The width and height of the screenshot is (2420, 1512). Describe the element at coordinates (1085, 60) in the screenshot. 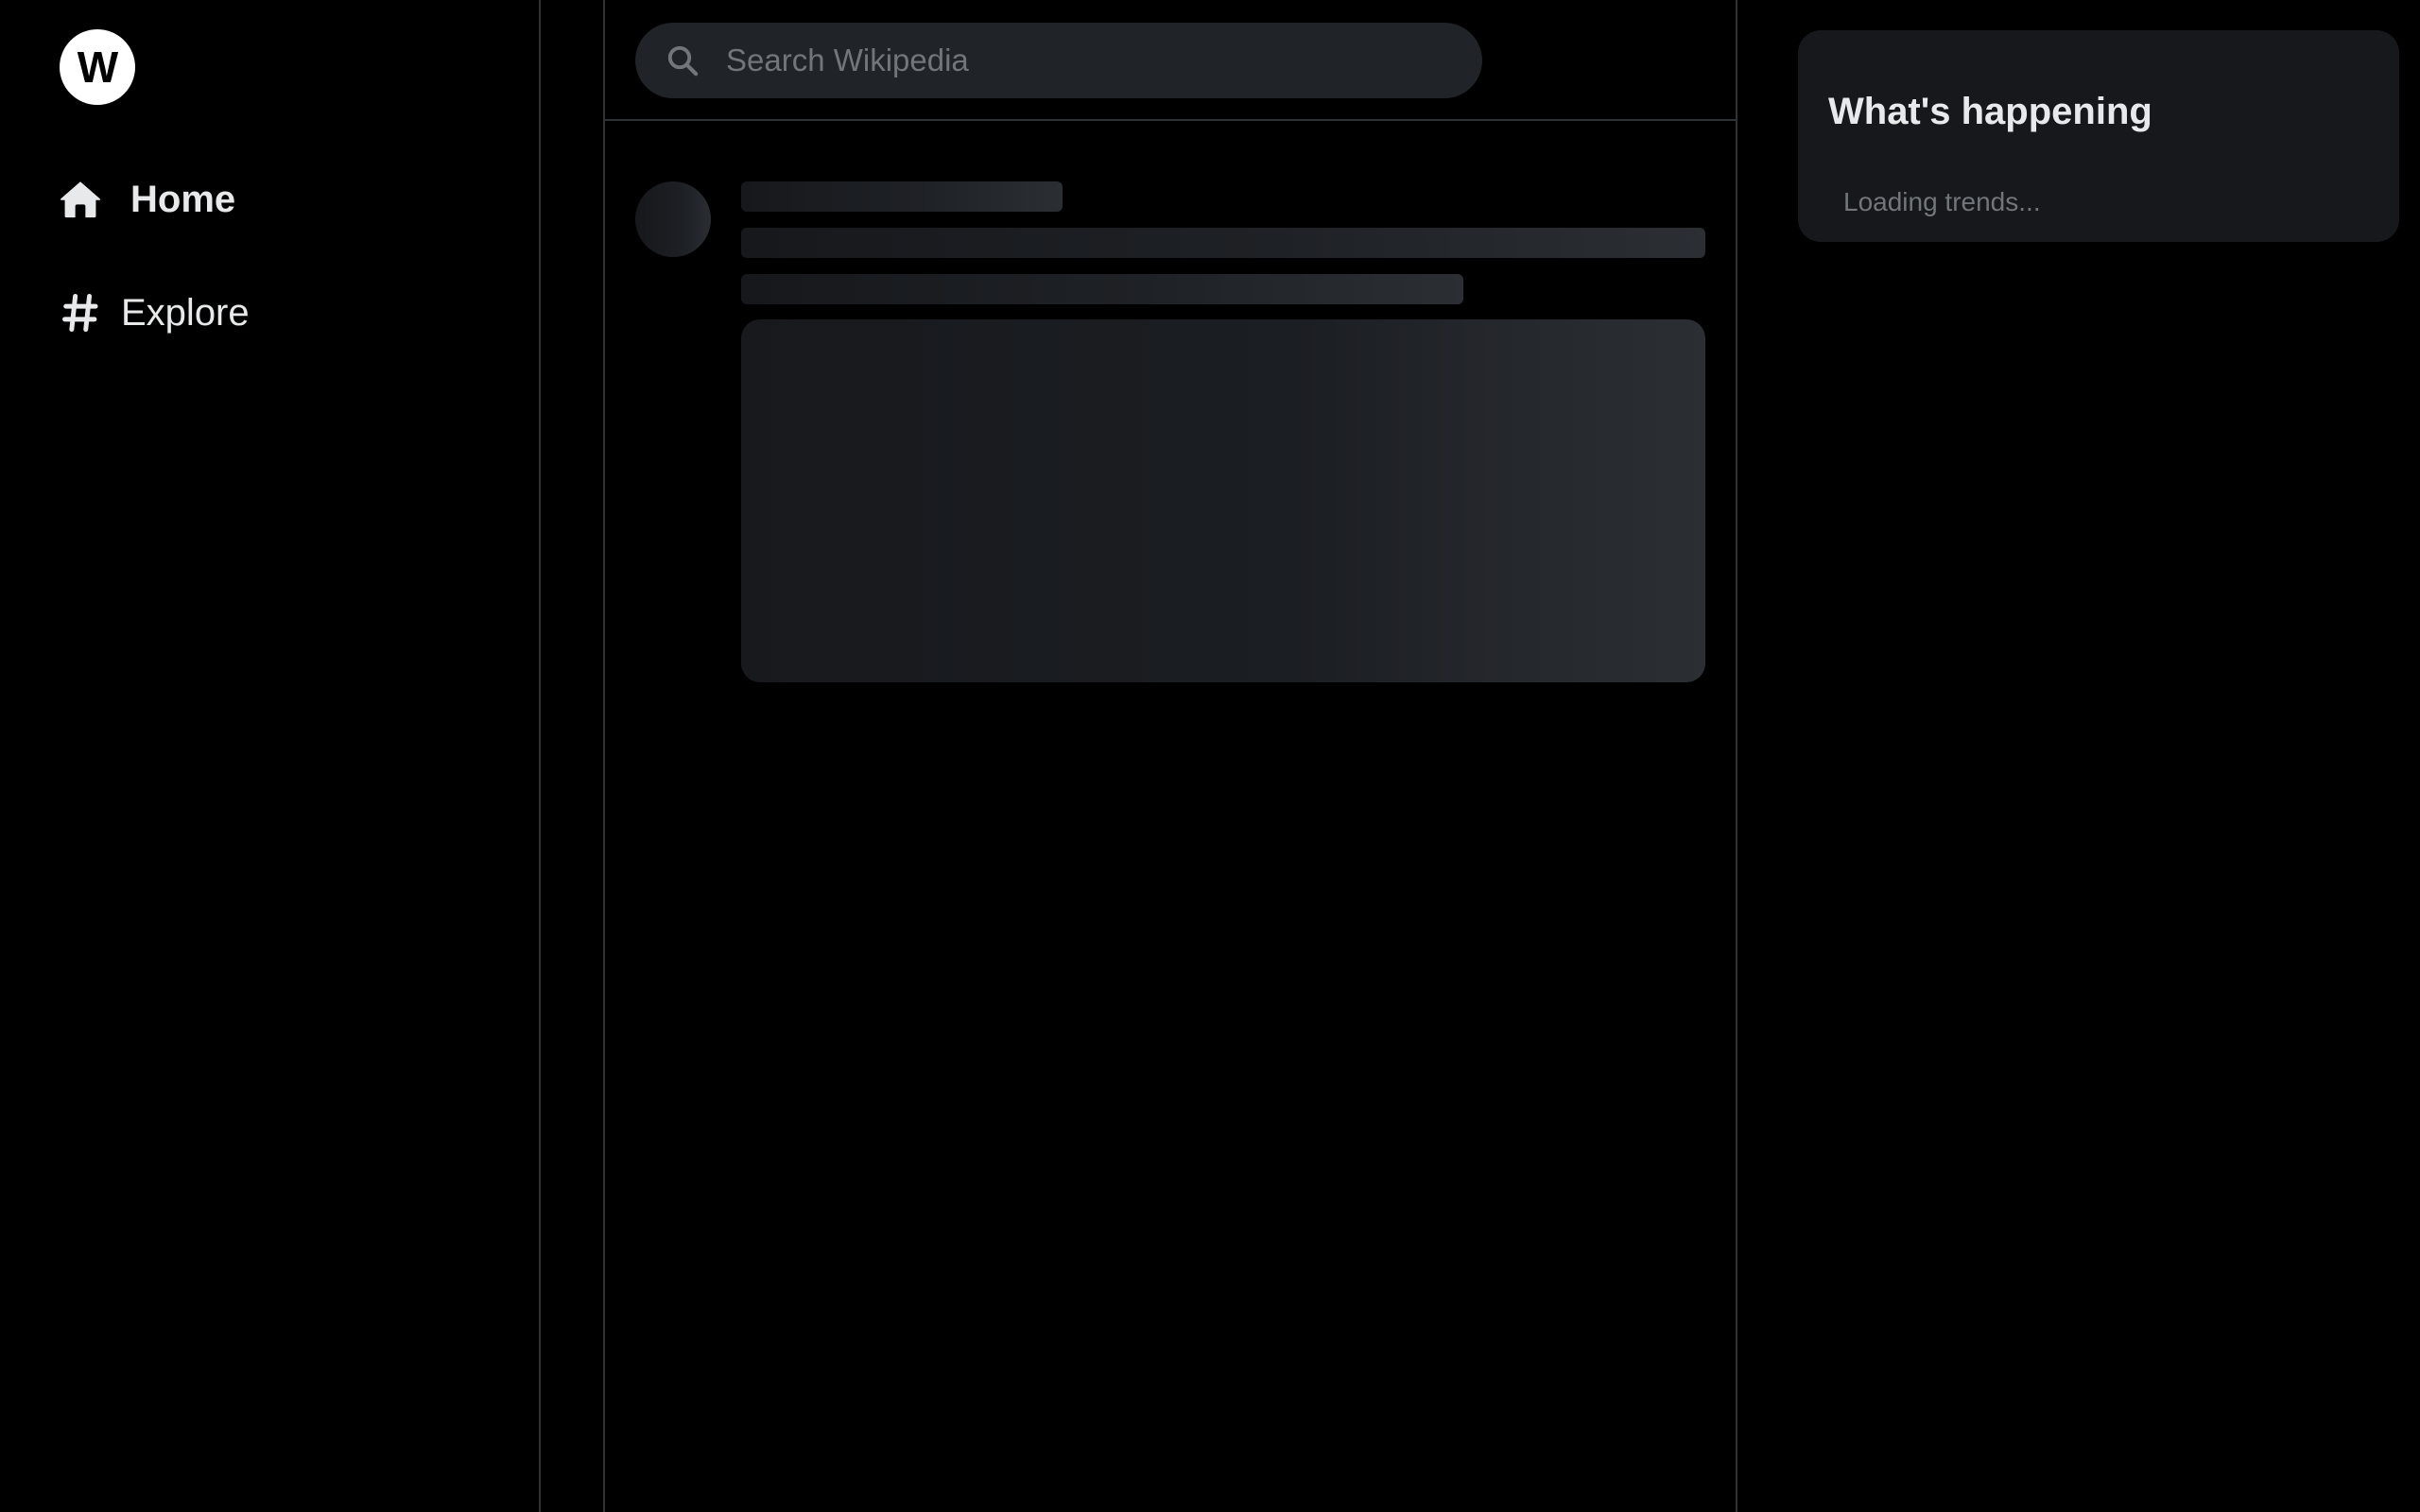

I see `search-input` at that location.